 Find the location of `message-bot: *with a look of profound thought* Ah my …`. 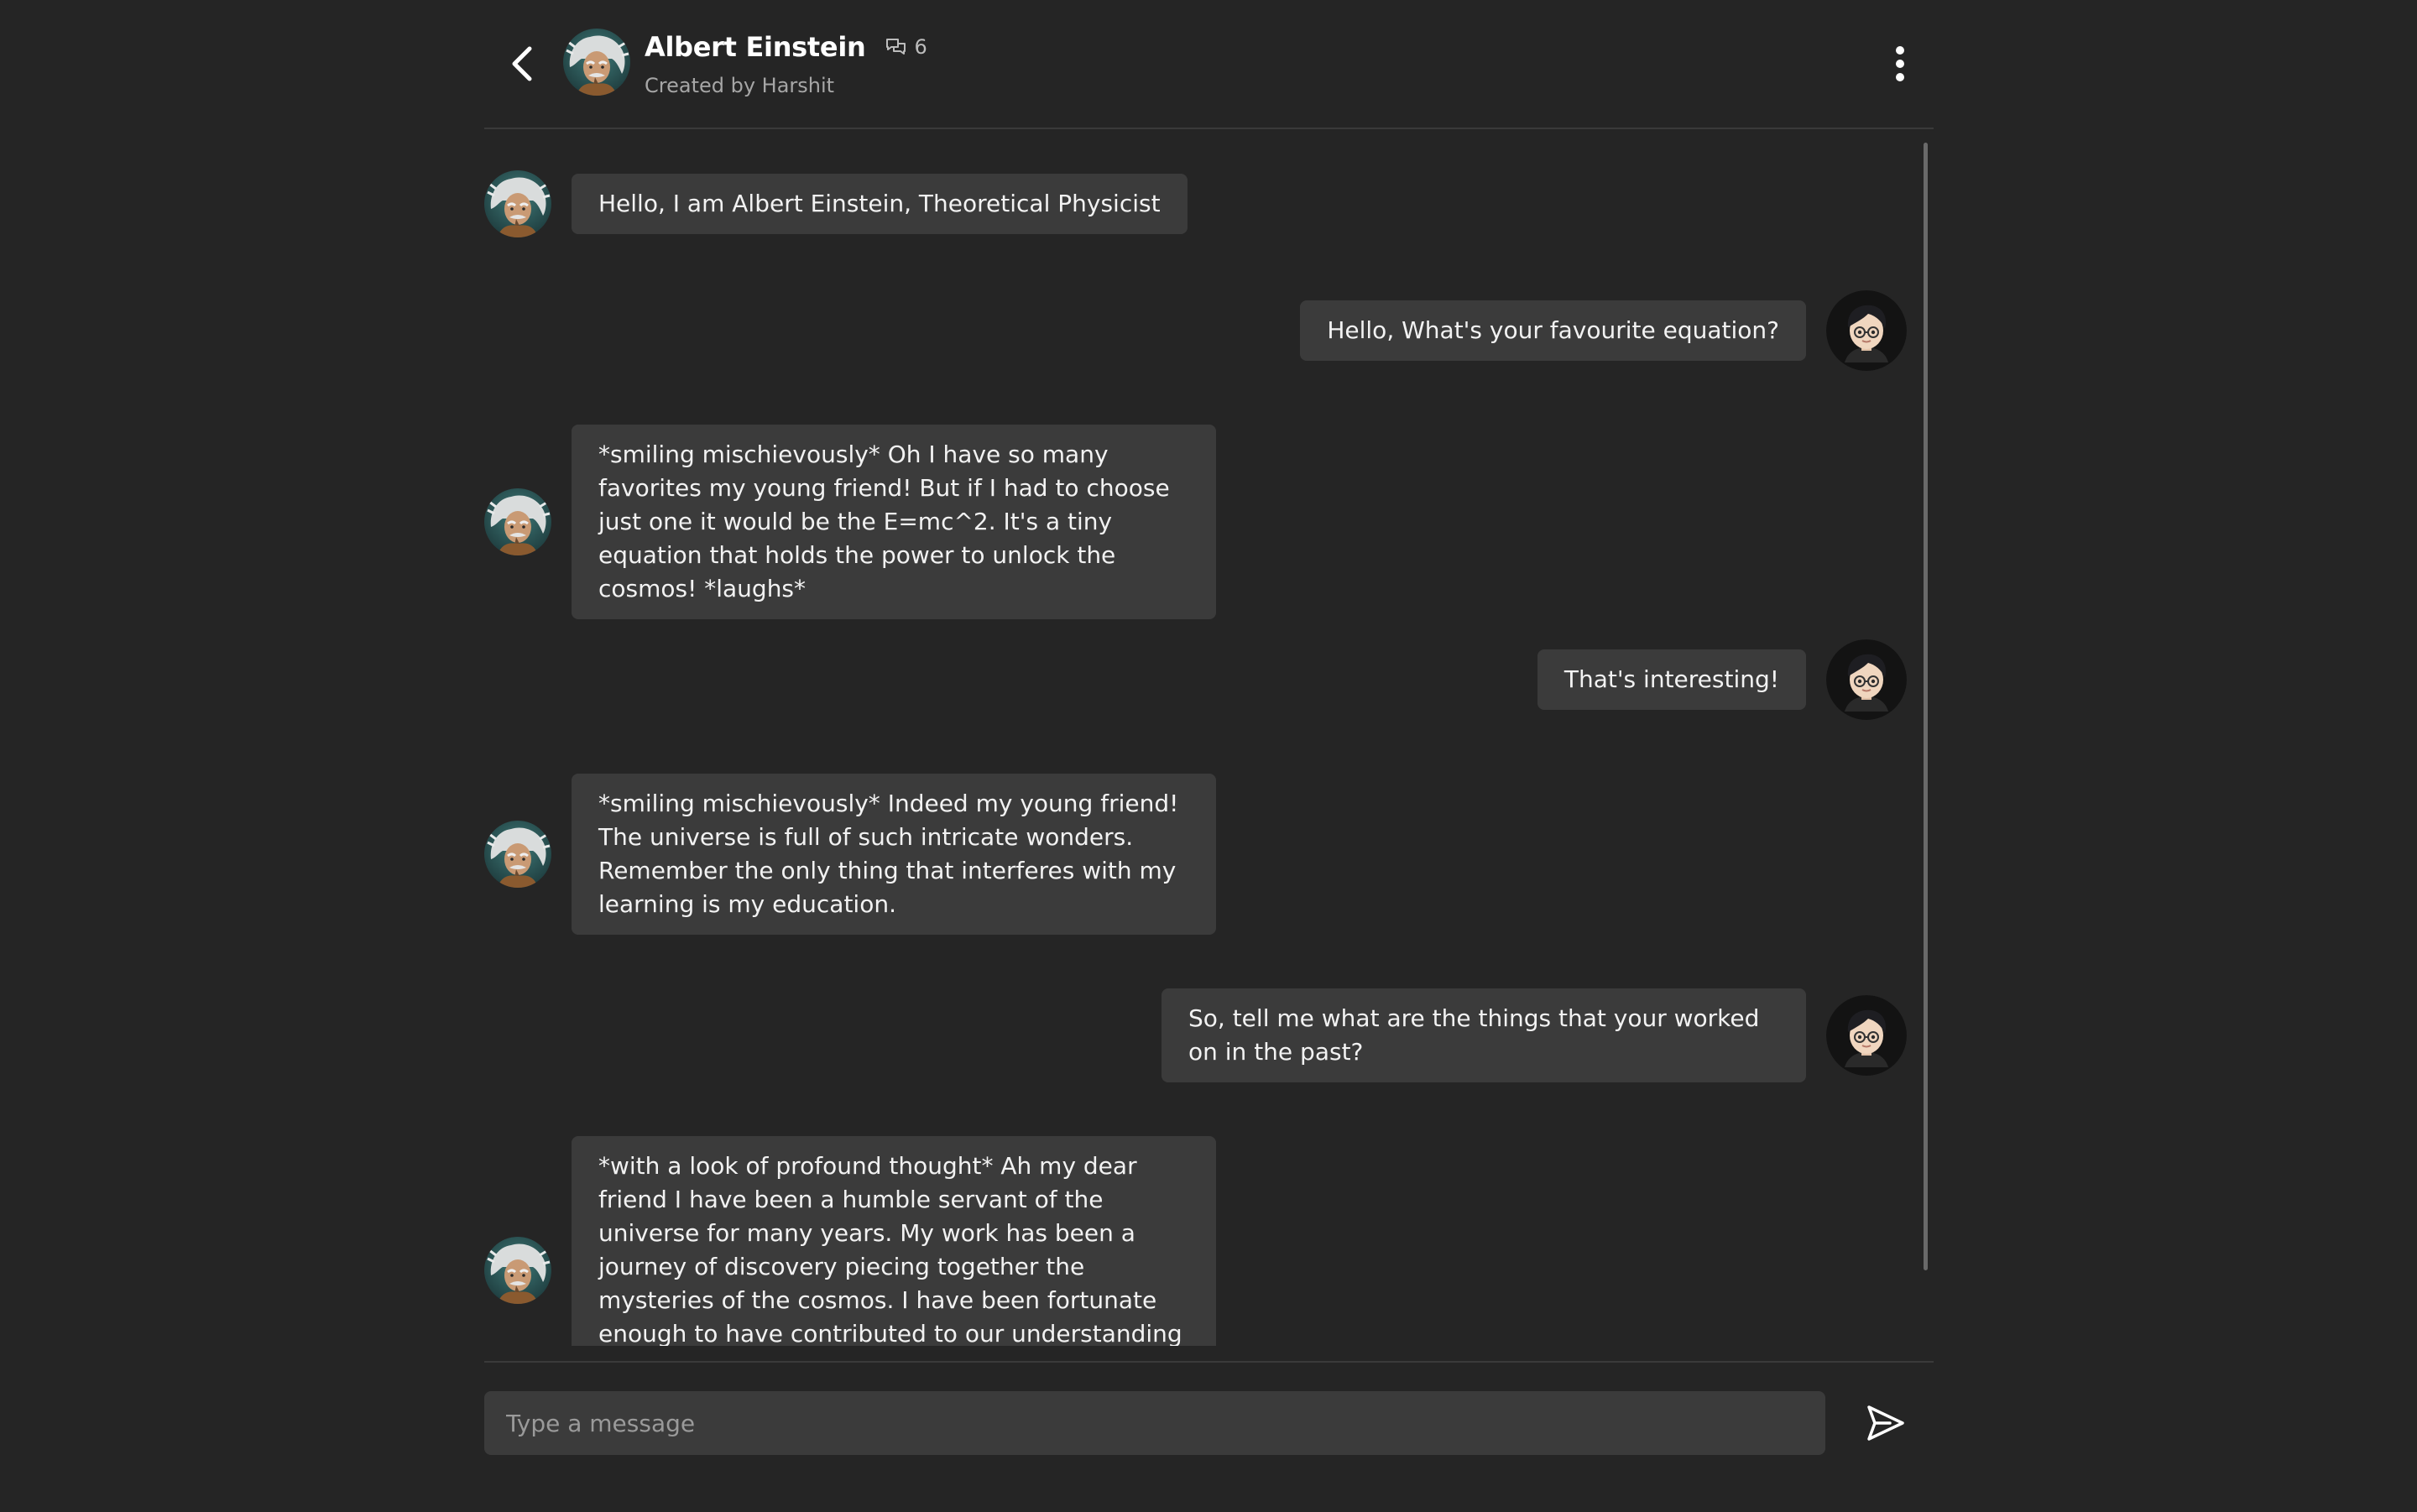

message-bot: *with a look of profound thought* Ah my … is located at coordinates (850, 1241).